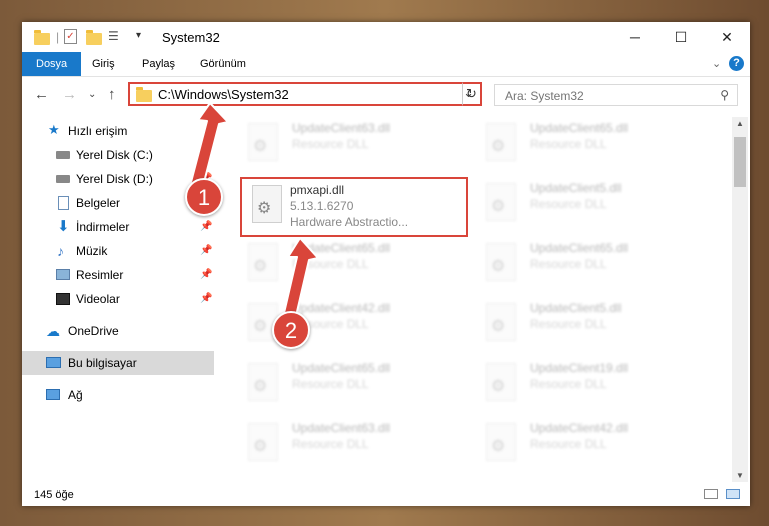 The image size is (769, 526). Describe the element at coordinates (301, 277) in the screenshot. I see `arrow-to-selected-file` at that location.